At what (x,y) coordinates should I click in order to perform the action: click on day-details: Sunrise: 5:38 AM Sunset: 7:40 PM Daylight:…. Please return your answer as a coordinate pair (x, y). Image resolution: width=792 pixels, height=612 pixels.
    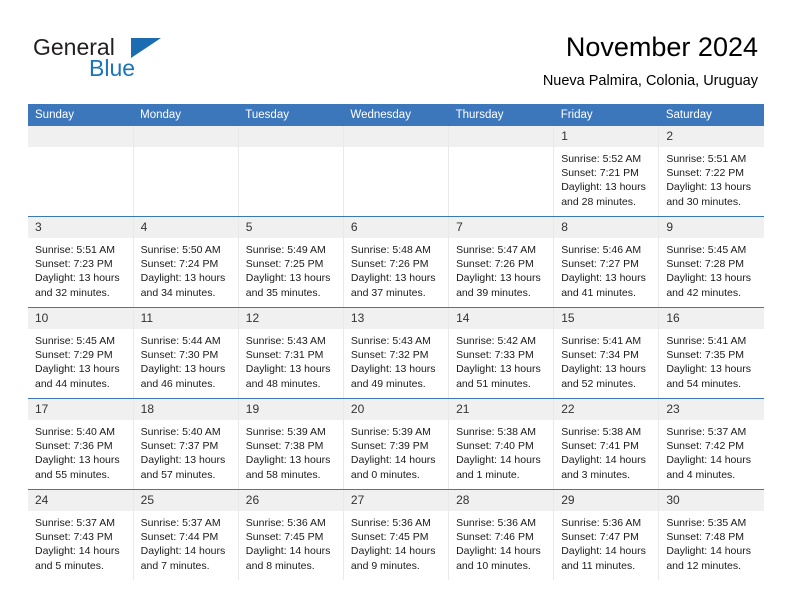
    Looking at the image, I should click on (501, 451).